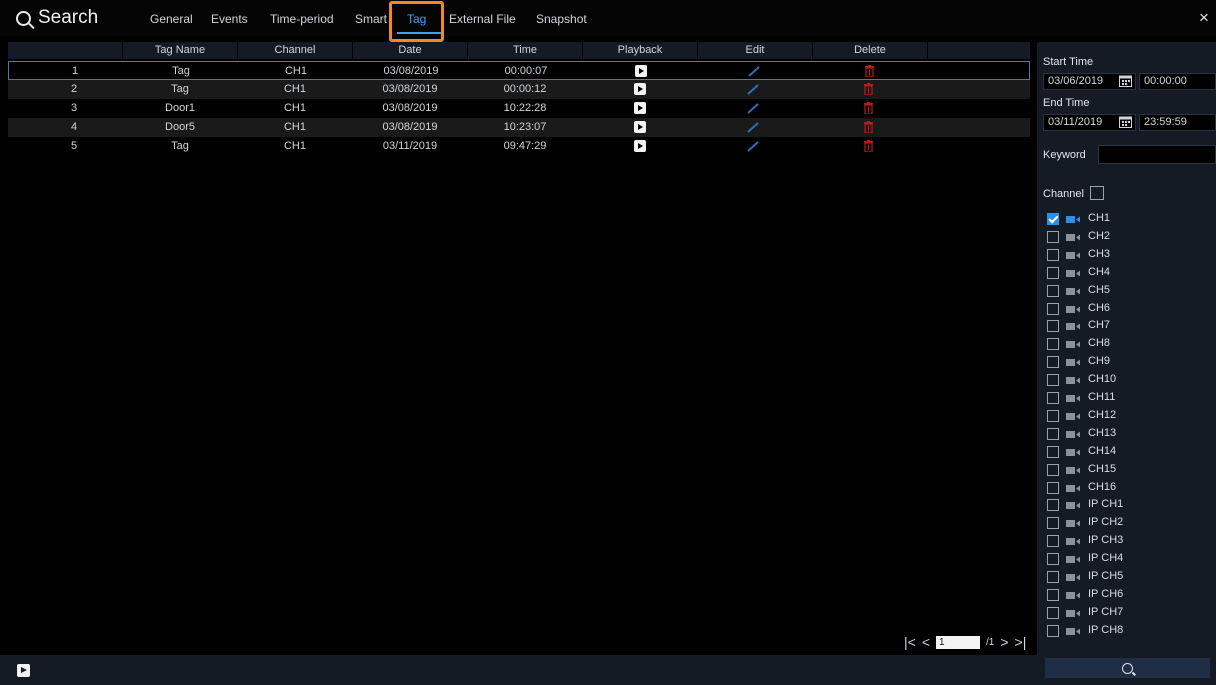 The width and height of the screenshot is (1216, 685). I want to click on channel-label-item: CH10, so click(1102, 379).